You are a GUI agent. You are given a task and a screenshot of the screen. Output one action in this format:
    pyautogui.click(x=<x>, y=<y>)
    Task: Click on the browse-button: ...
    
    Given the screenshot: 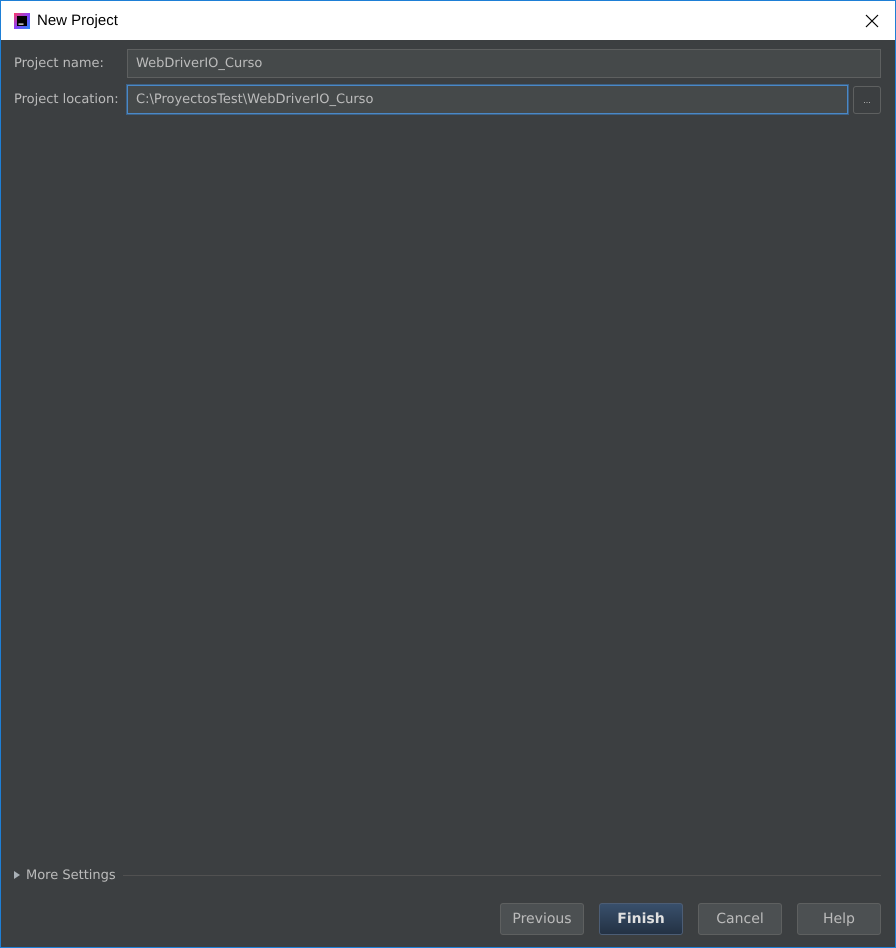 What is the action you would take?
    pyautogui.click(x=867, y=100)
    